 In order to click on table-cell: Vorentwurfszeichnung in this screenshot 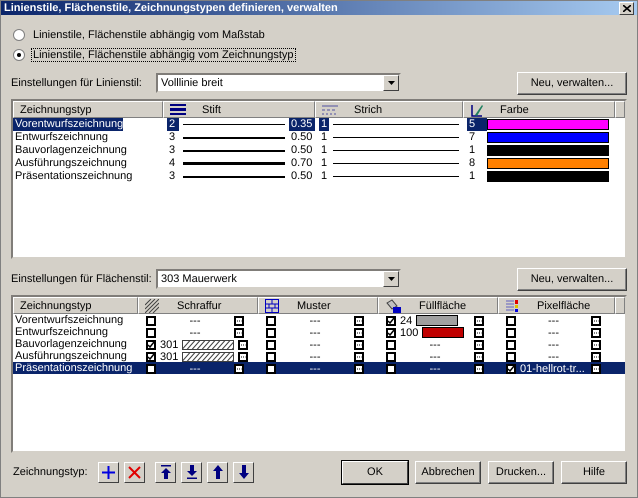, I will do `click(68, 124)`.